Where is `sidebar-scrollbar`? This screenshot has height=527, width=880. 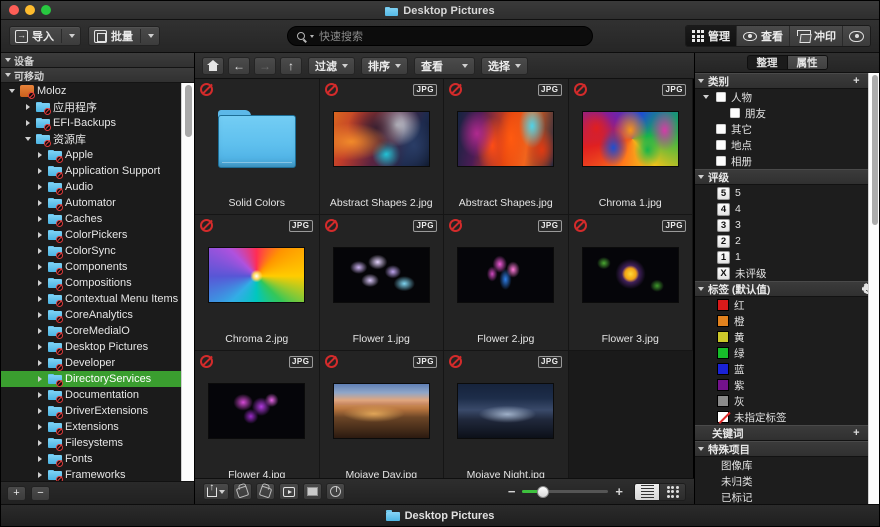
sidebar-scrollbar is located at coordinates (187, 282).